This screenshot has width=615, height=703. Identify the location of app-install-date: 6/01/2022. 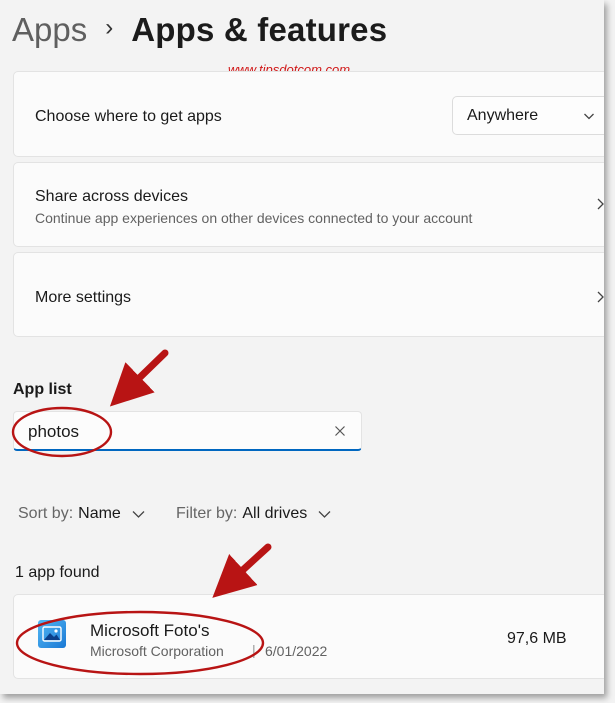
(296, 651).